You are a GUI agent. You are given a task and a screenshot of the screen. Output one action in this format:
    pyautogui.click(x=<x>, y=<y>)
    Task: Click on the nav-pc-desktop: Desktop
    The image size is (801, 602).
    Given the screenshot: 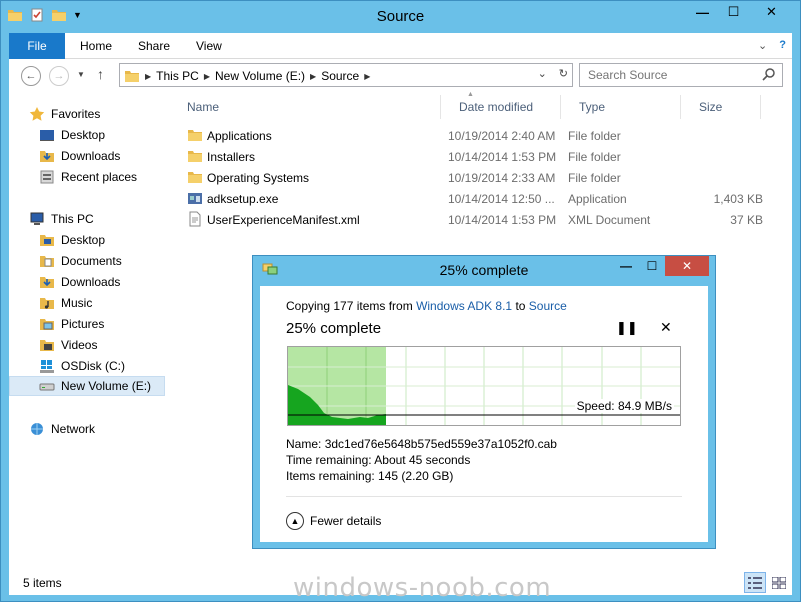 What is the action you would take?
    pyautogui.click(x=72, y=240)
    